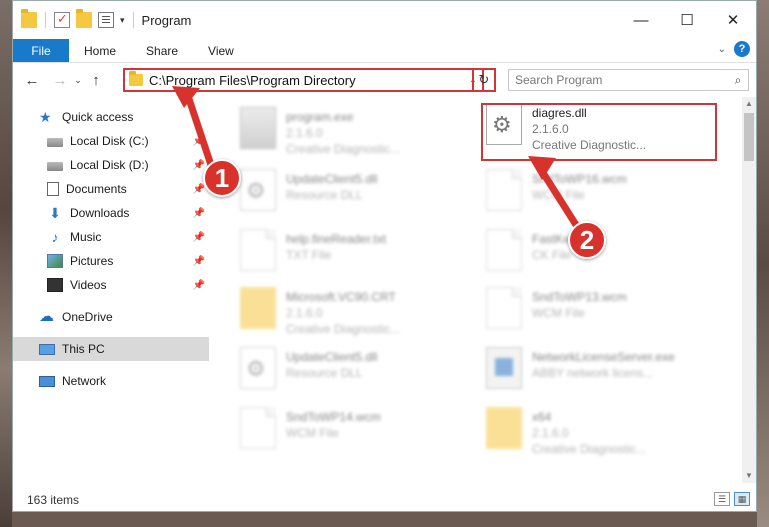 This screenshot has height=527, width=769. I want to click on drive-icon, so click(55, 142).